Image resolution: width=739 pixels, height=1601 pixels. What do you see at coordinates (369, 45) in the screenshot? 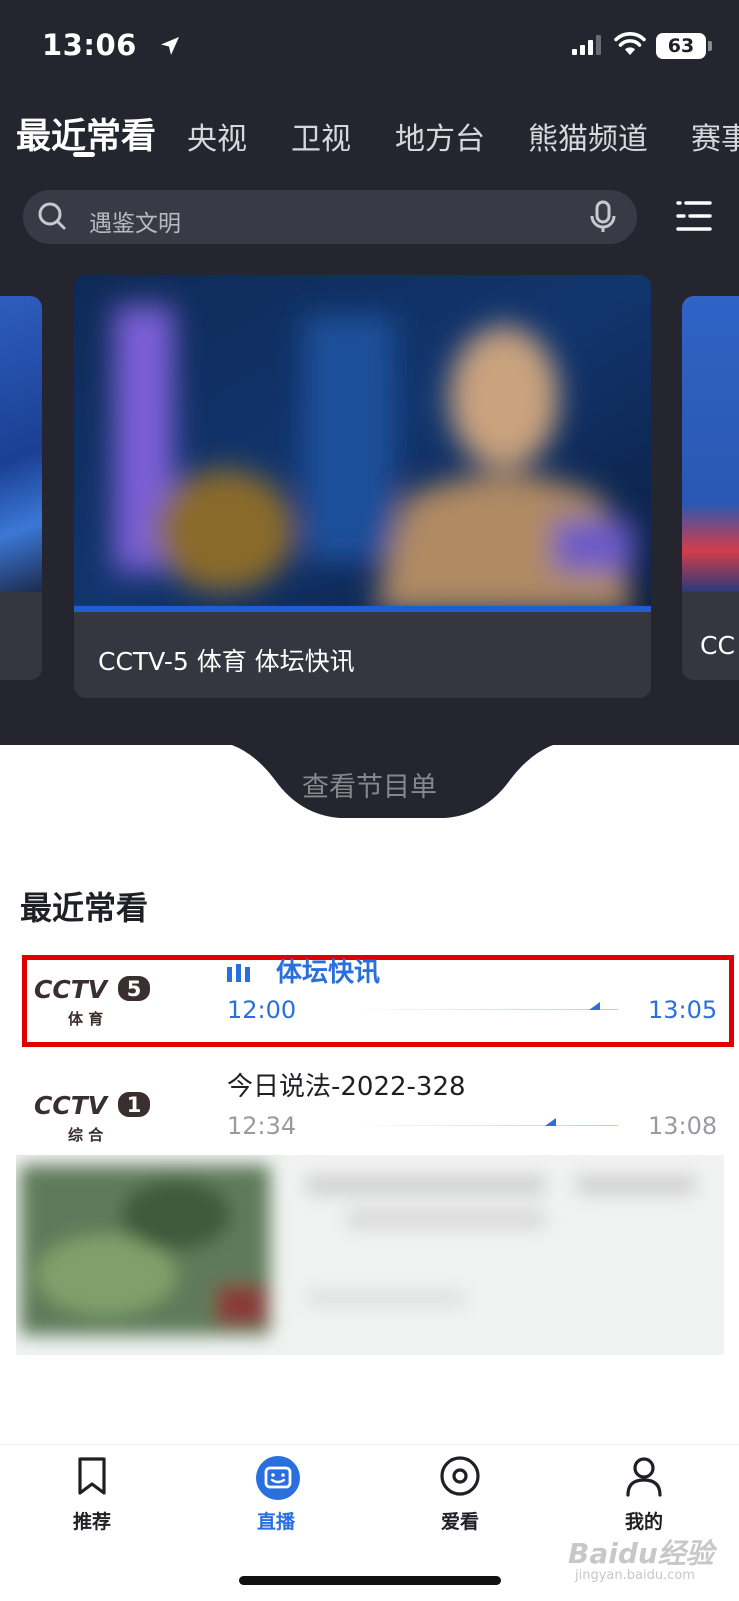
I see `status-bar: 13:06 63` at bounding box center [369, 45].